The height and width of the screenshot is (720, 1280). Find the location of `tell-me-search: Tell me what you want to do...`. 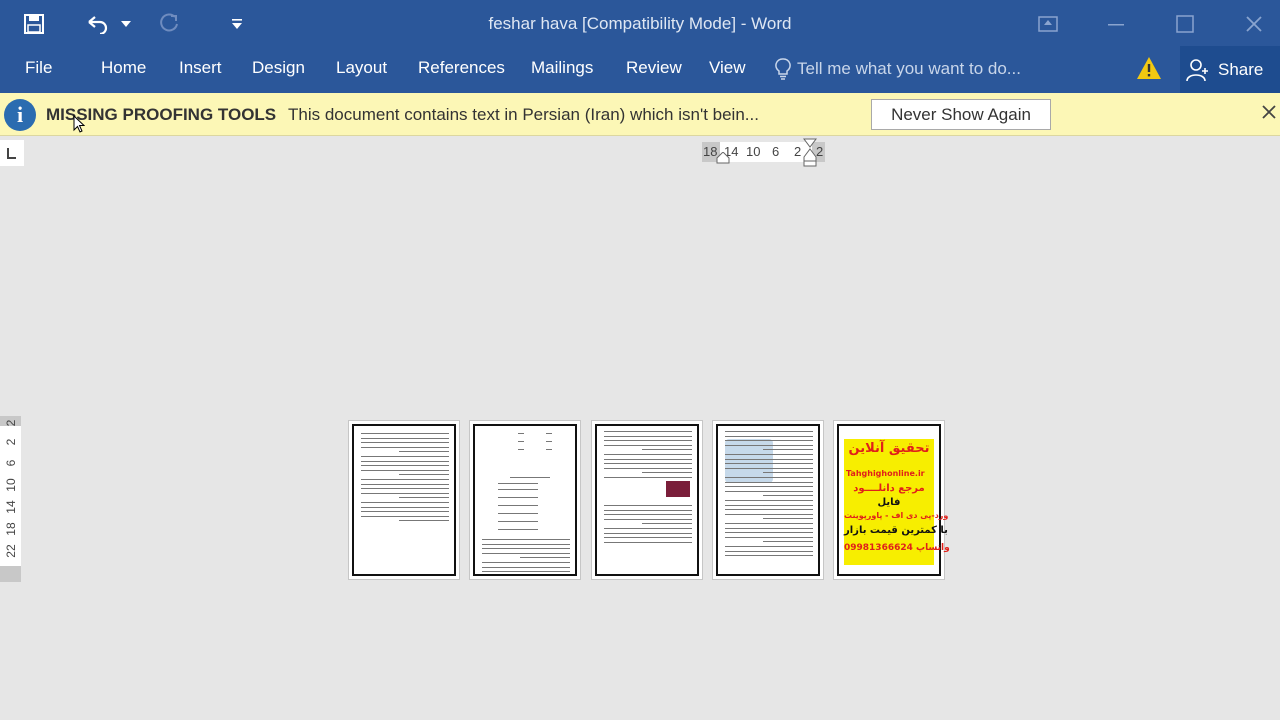

tell-me-search: Tell me what you want to do... is located at coordinates (898, 69).